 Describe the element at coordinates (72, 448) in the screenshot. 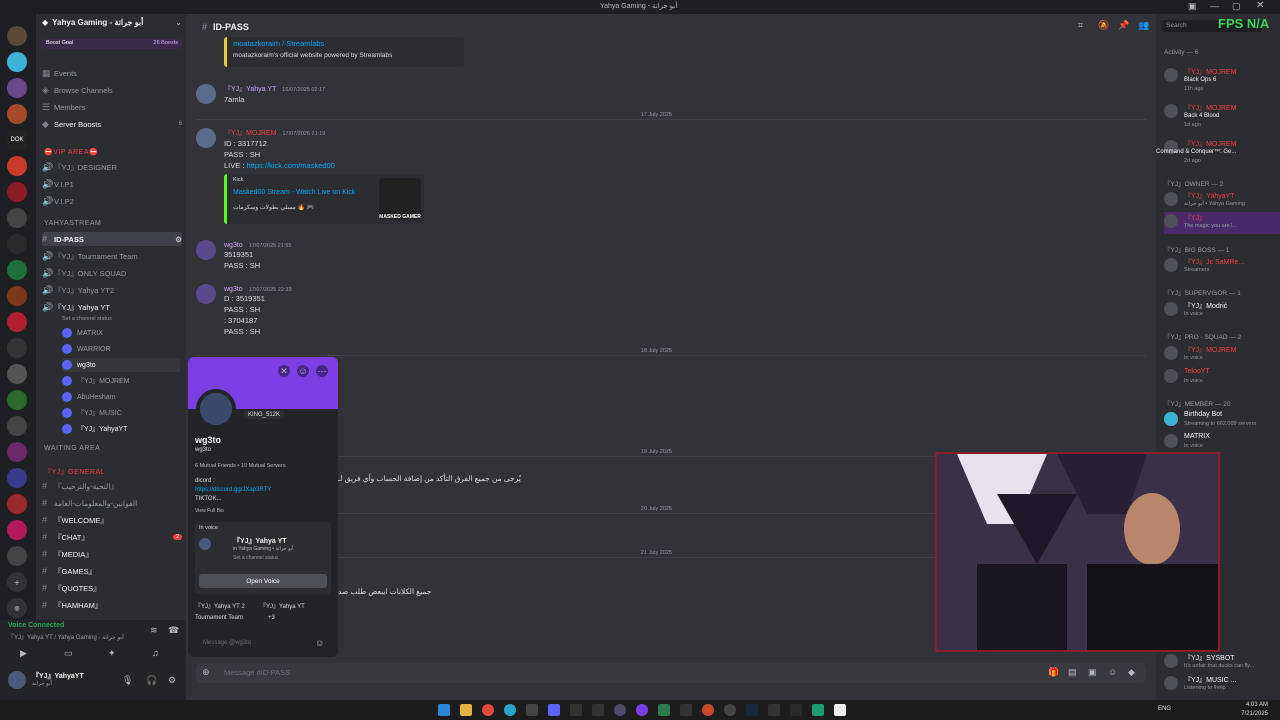

I see `category-waiting: WAITING AREA` at that location.